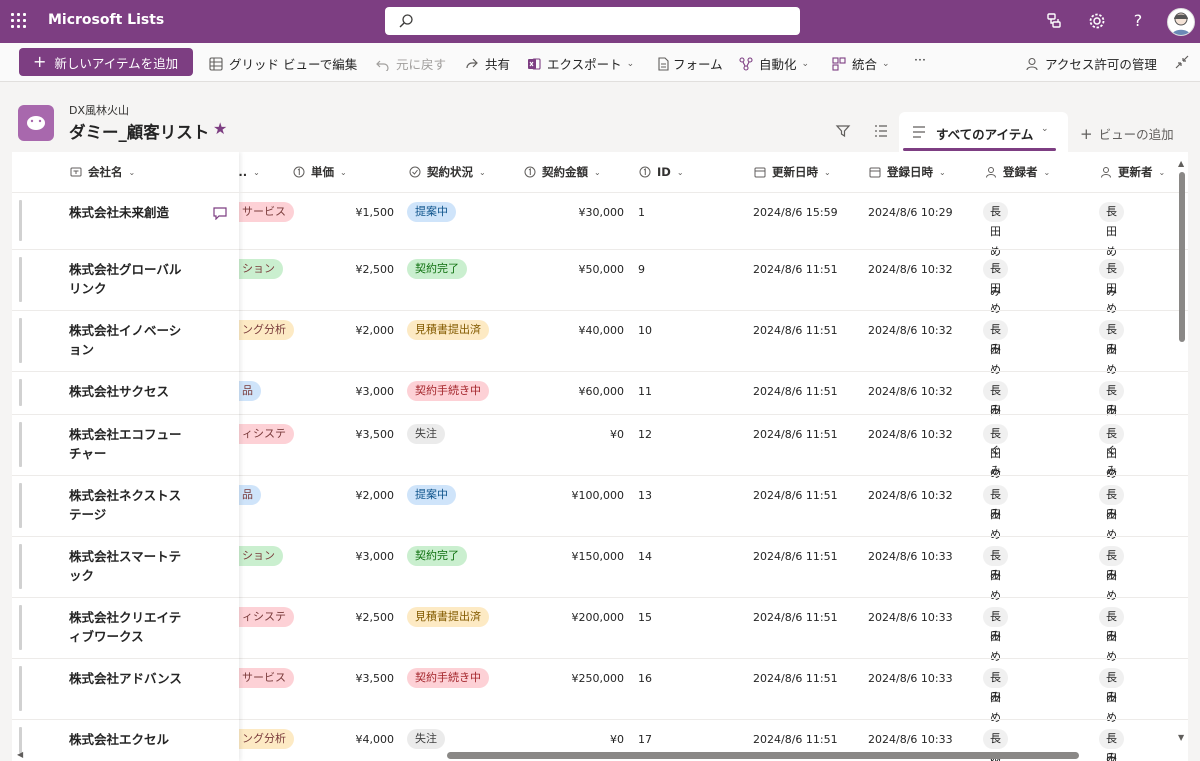  What do you see at coordinates (1097, 21) in the screenshot?
I see `gear-icon` at bounding box center [1097, 21].